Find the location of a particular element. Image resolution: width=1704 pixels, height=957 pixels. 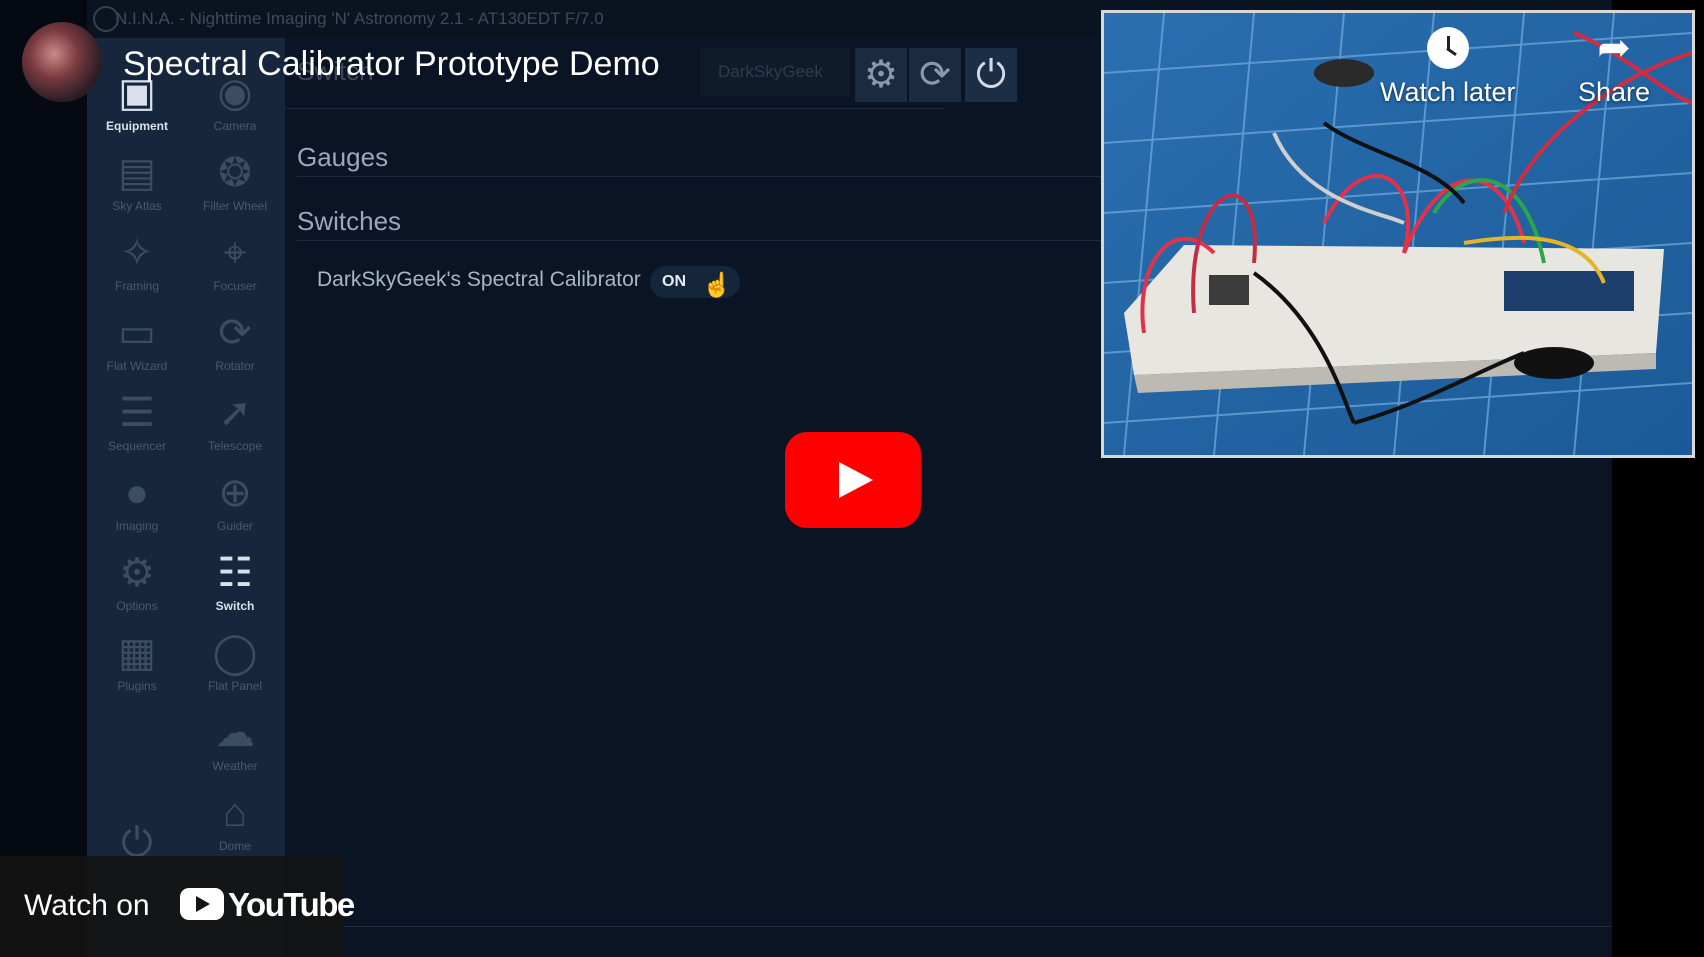

channel-avatar is located at coordinates (62, 62).